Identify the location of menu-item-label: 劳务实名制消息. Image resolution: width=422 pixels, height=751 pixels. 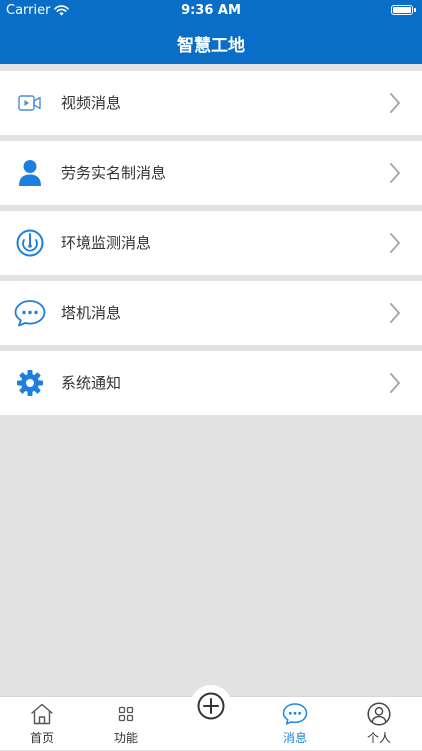
(114, 173).